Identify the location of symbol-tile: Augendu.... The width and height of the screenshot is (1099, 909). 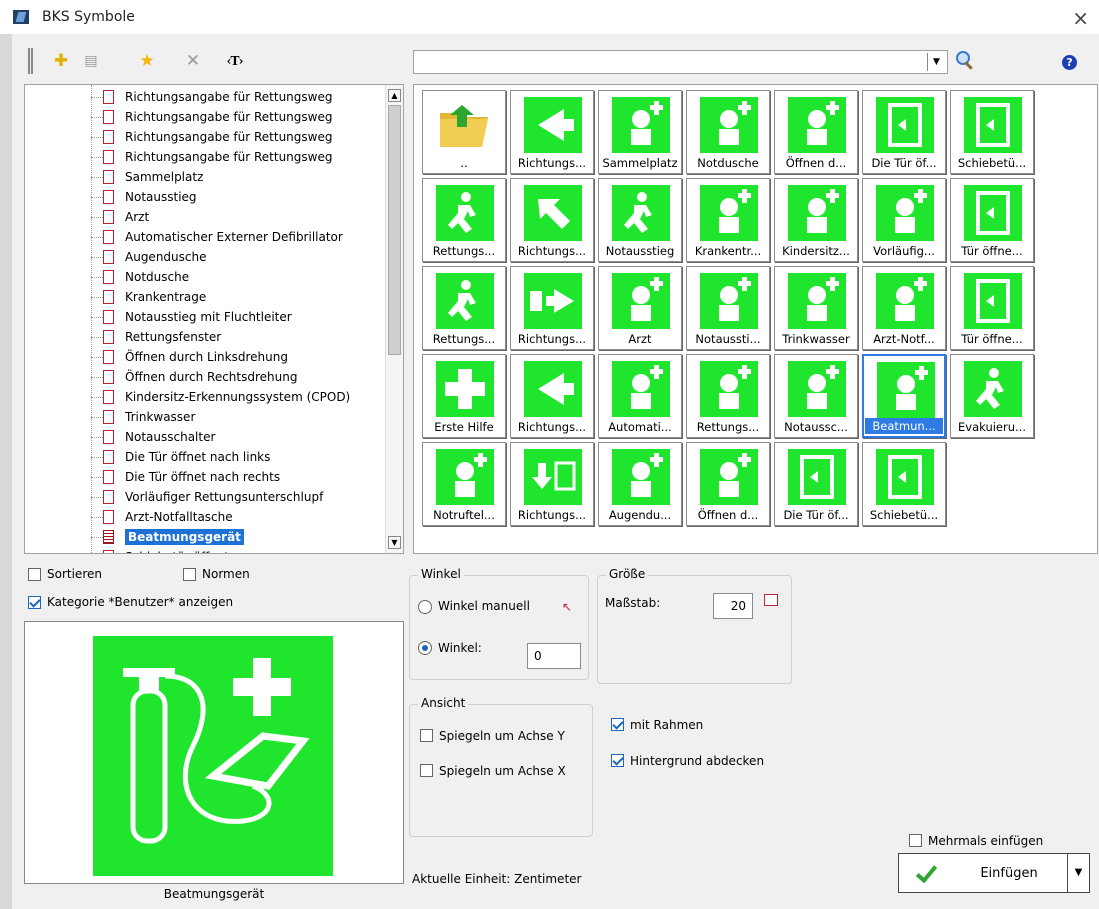
(640, 484).